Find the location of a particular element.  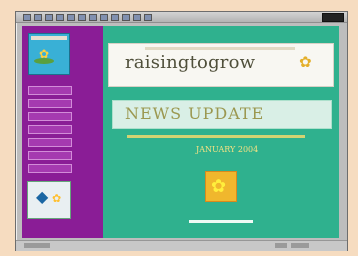

issue-date: JANUARY 2004 is located at coordinates (227, 149).